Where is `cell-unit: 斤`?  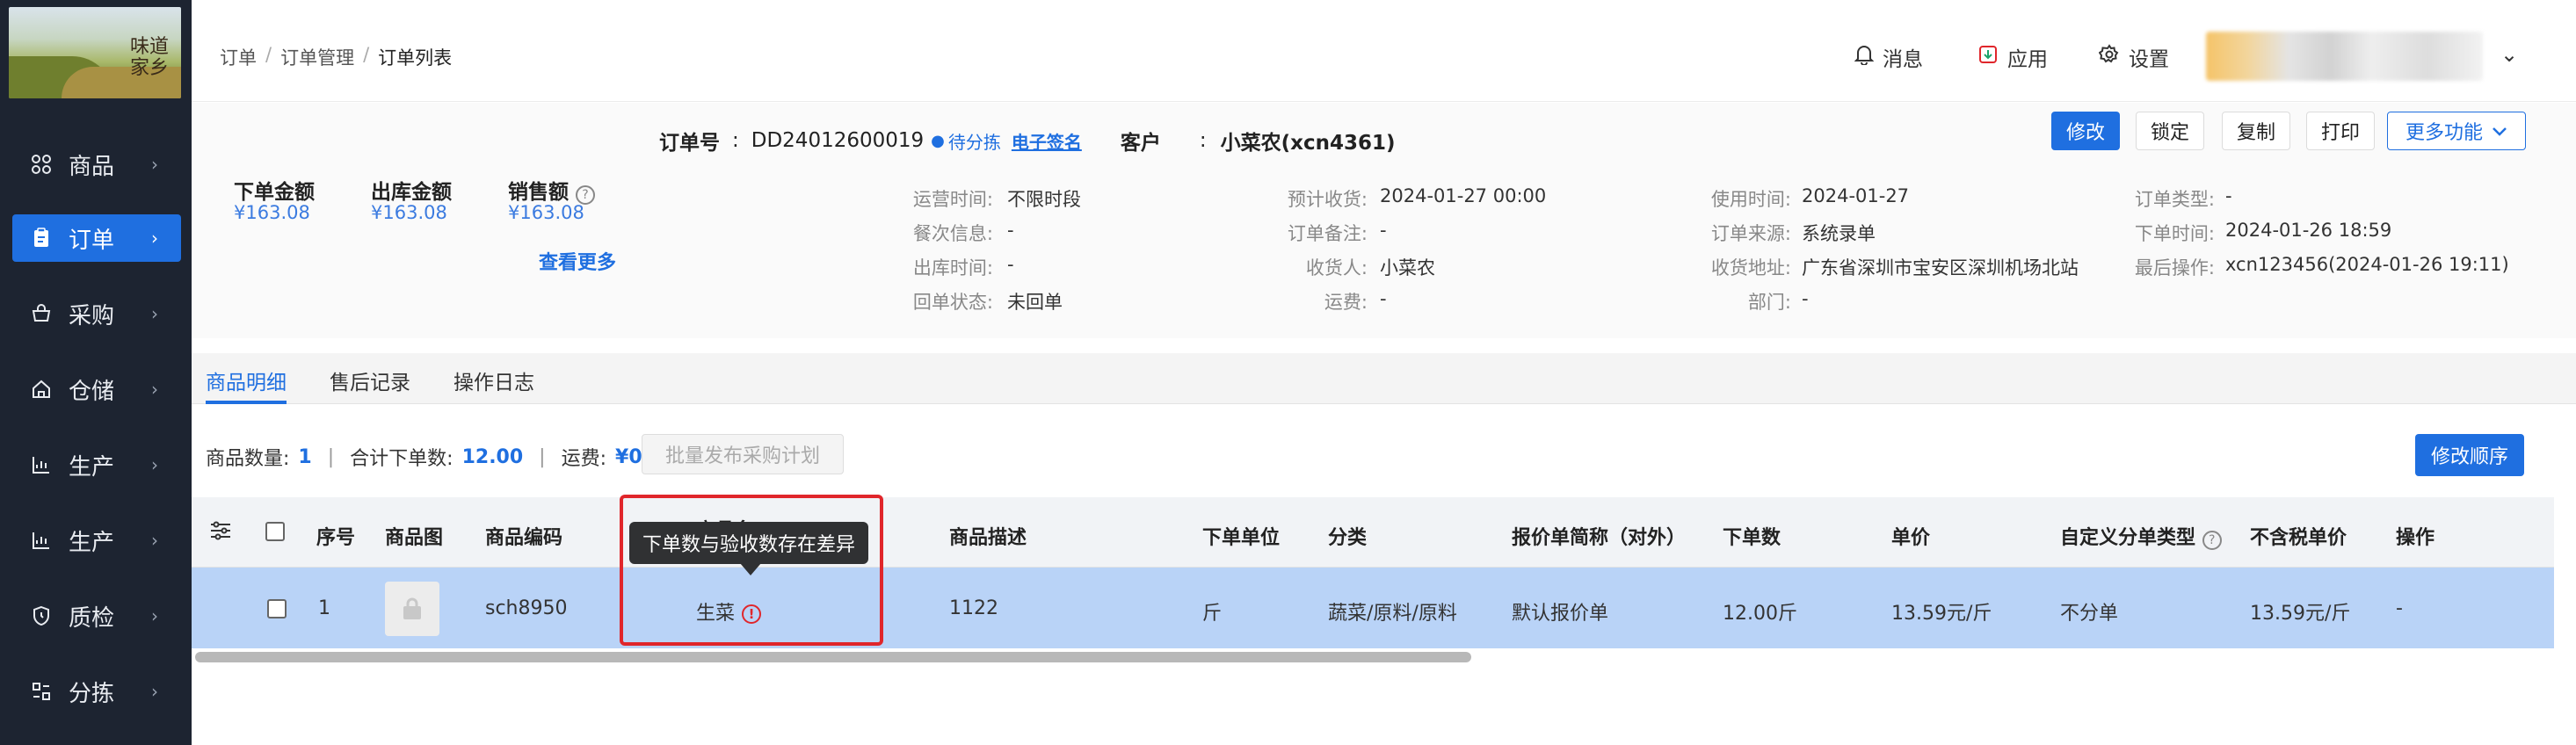 cell-unit: 斤 is located at coordinates (1212, 614).